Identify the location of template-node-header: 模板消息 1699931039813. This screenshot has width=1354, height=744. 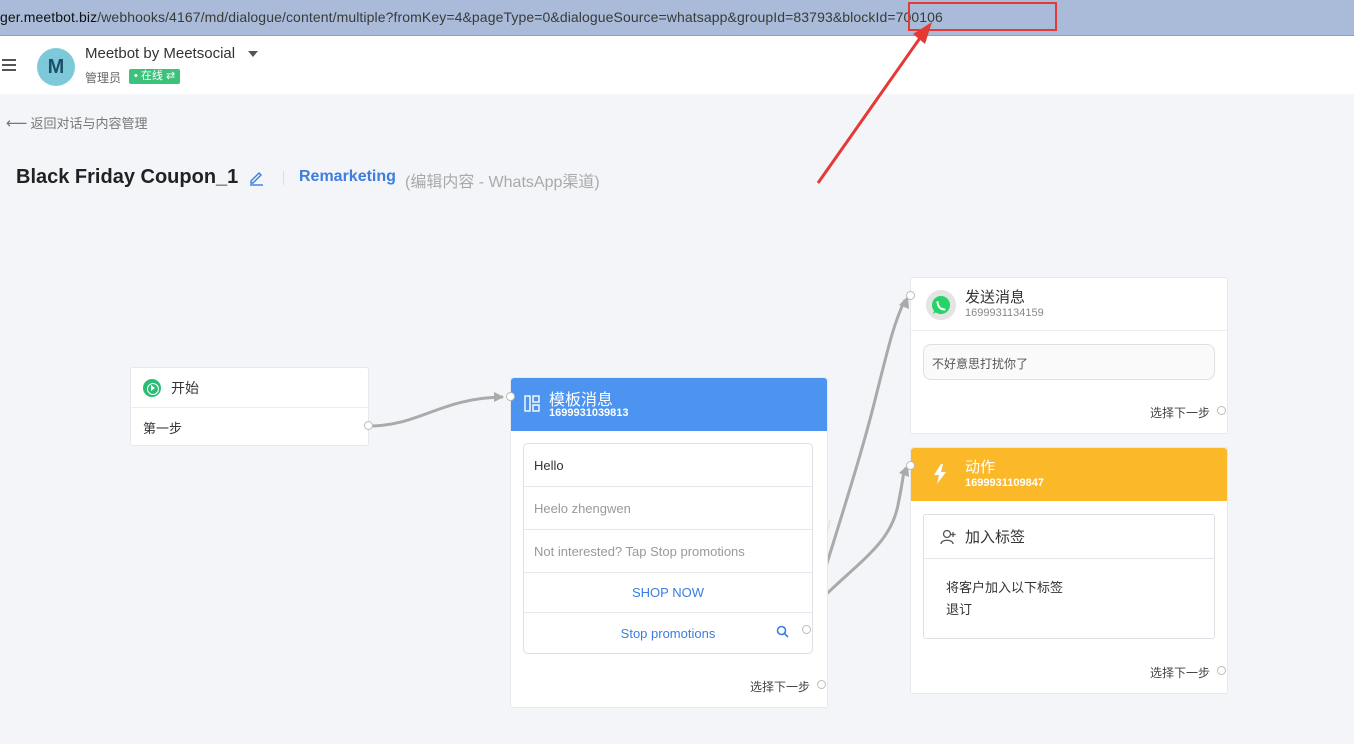
(669, 404).